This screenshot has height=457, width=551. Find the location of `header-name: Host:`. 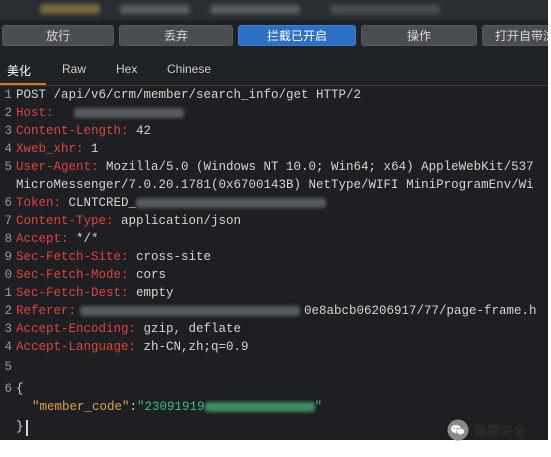

header-name: Host: is located at coordinates (35, 113).